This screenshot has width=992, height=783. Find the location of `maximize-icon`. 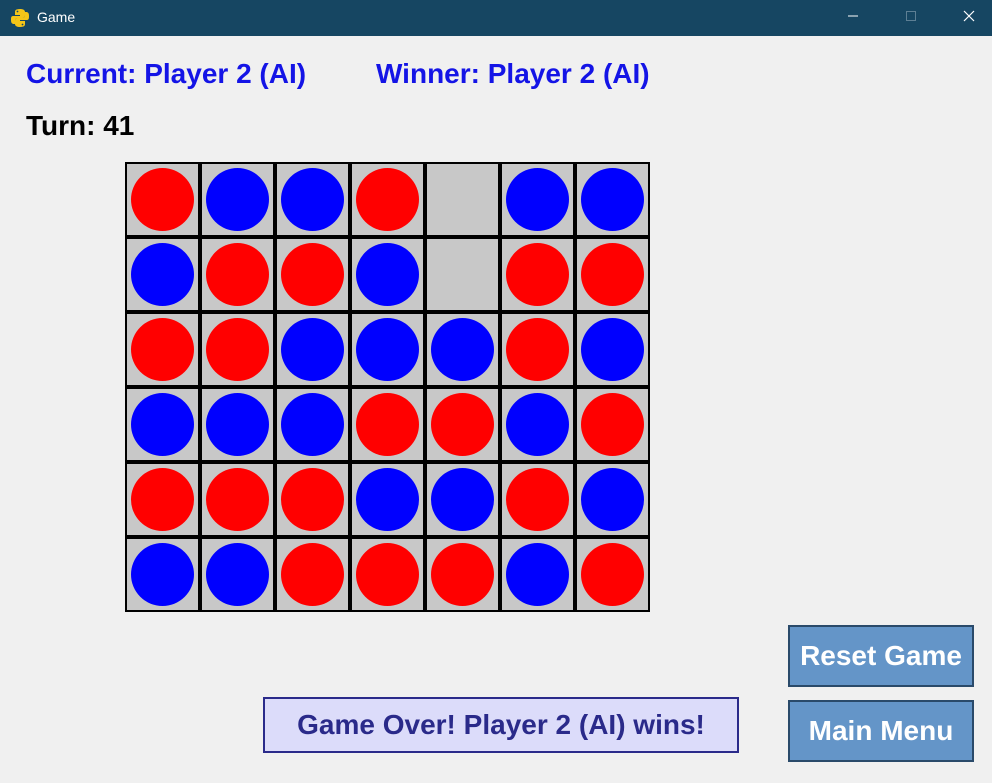

maximize-icon is located at coordinates (911, 18).